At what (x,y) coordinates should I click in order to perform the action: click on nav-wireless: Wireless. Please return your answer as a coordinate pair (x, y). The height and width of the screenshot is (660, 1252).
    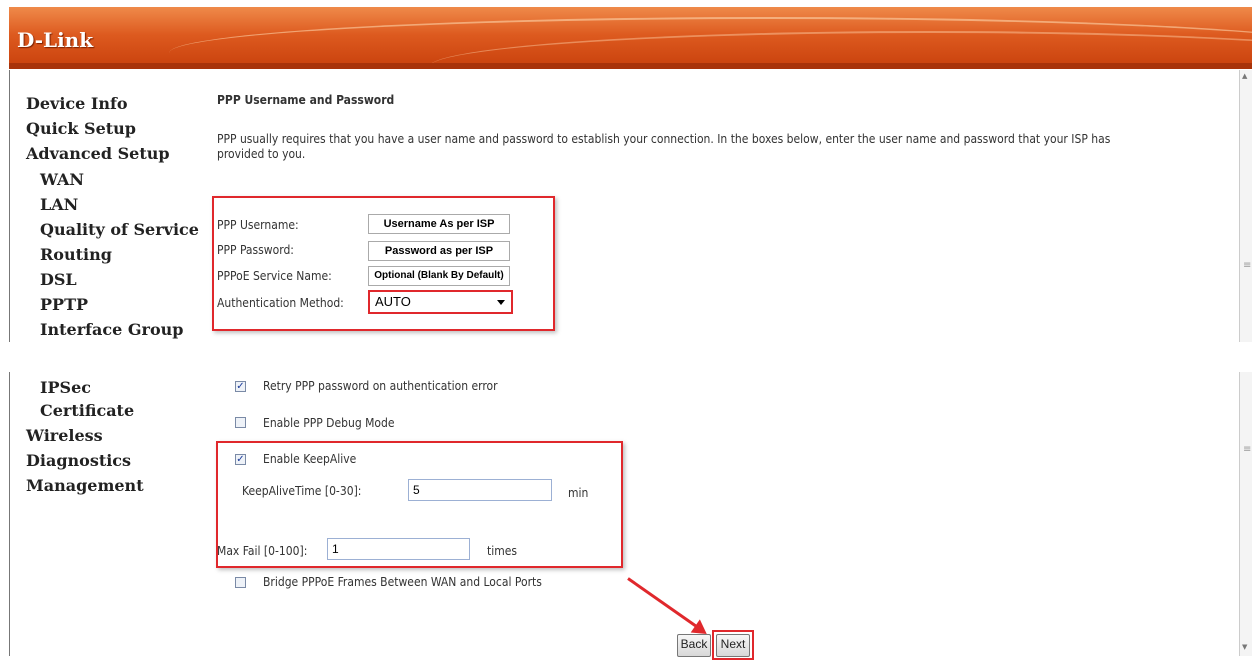
    Looking at the image, I should click on (64, 435).